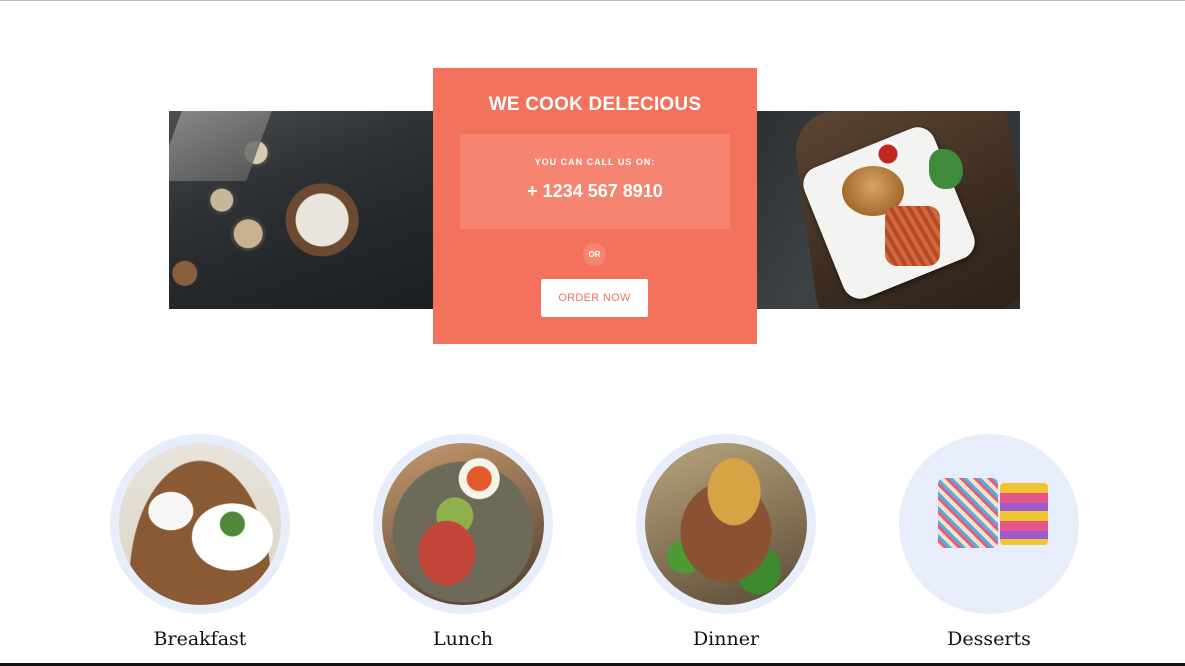 Image resolution: width=1185 pixels, height=666 pixels. What do you see at coordinates (595, 104) in the screenshot?
I see `promo-title: WE COOK DELECIOUS` at bounding box center [595, 104].